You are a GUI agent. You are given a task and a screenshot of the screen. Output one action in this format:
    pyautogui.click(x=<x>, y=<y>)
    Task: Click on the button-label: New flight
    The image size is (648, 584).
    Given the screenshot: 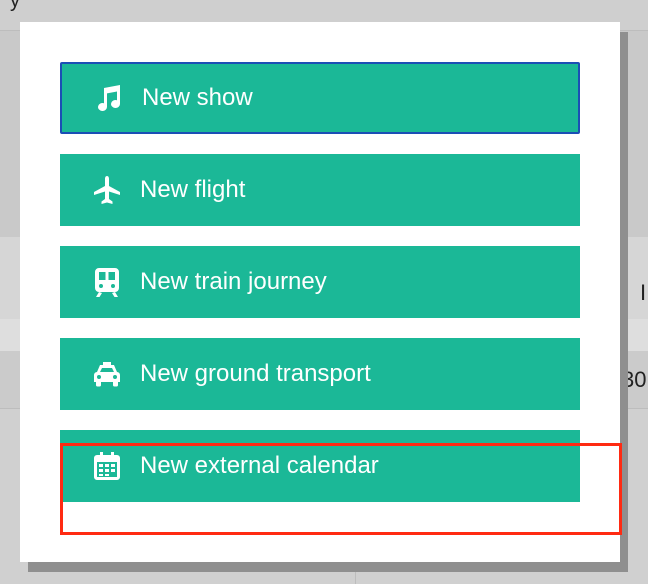 What is the action you would take?
    pyautogui.click(x=193, y=189)
    